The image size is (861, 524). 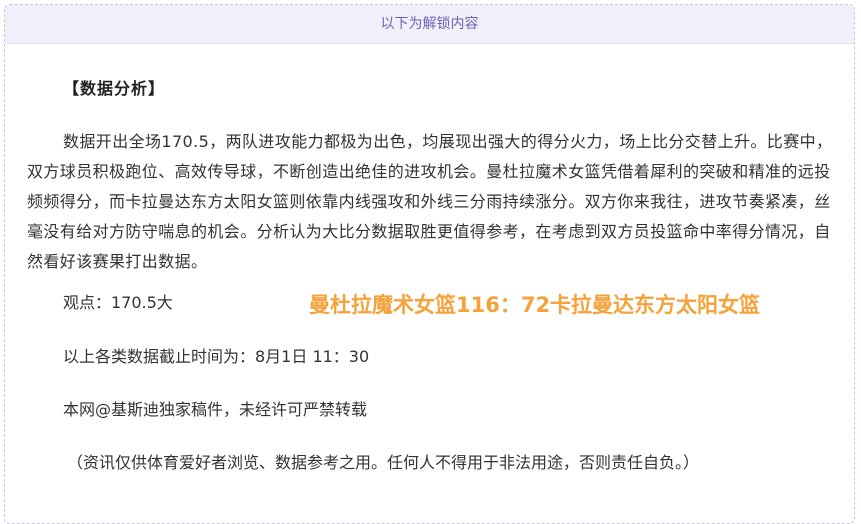 I want to click on unlock-banner: 以下为解锁内容, so click(x=429, y=24).